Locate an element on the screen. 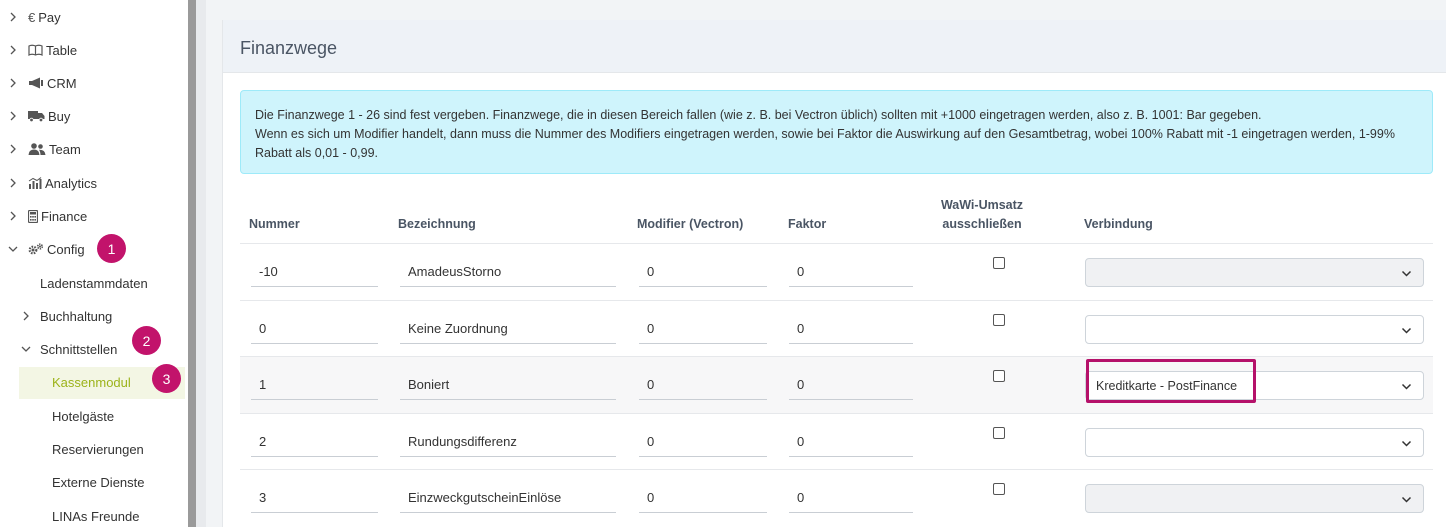 This screenshot has width=1446, height=527. sidebar-item-label: Reservierungen is located at coordinates (98, 449).